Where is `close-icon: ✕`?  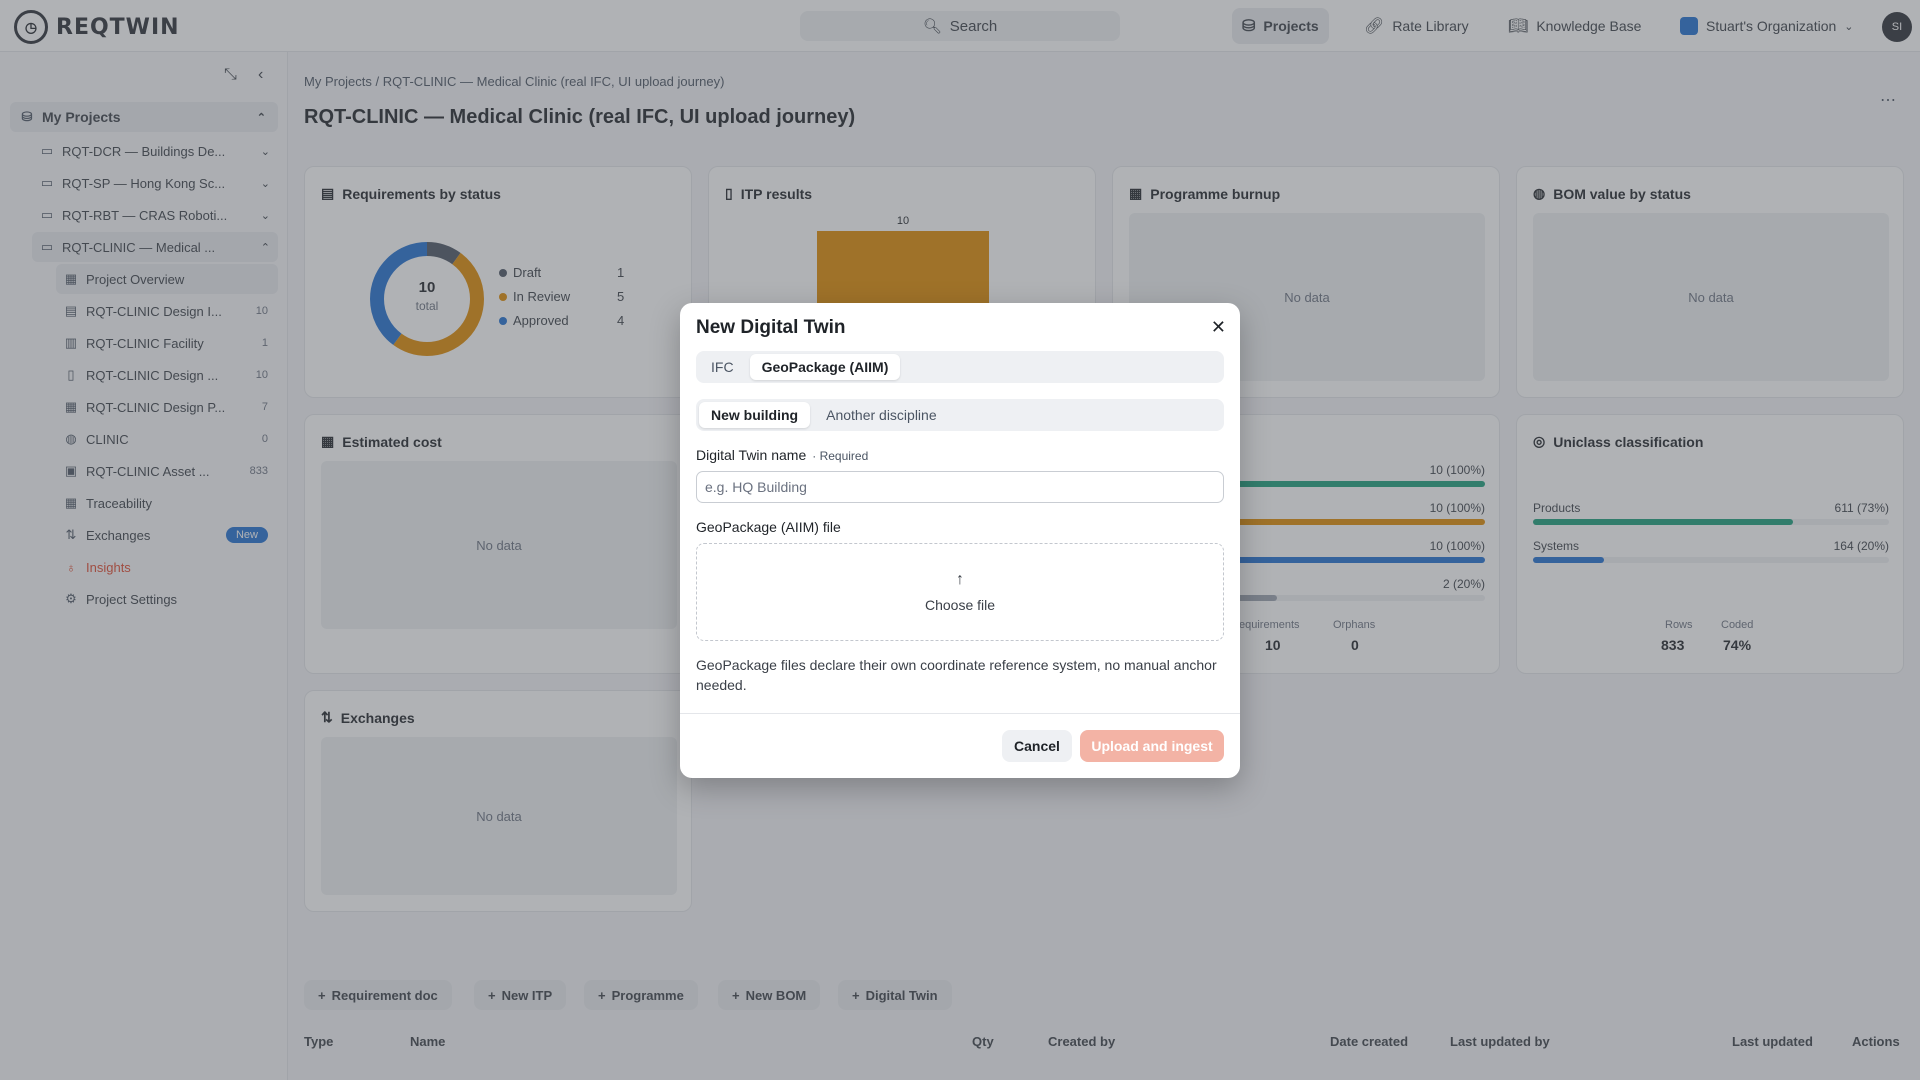
close-icon: ✕ is located at coordinates (1218, 327).